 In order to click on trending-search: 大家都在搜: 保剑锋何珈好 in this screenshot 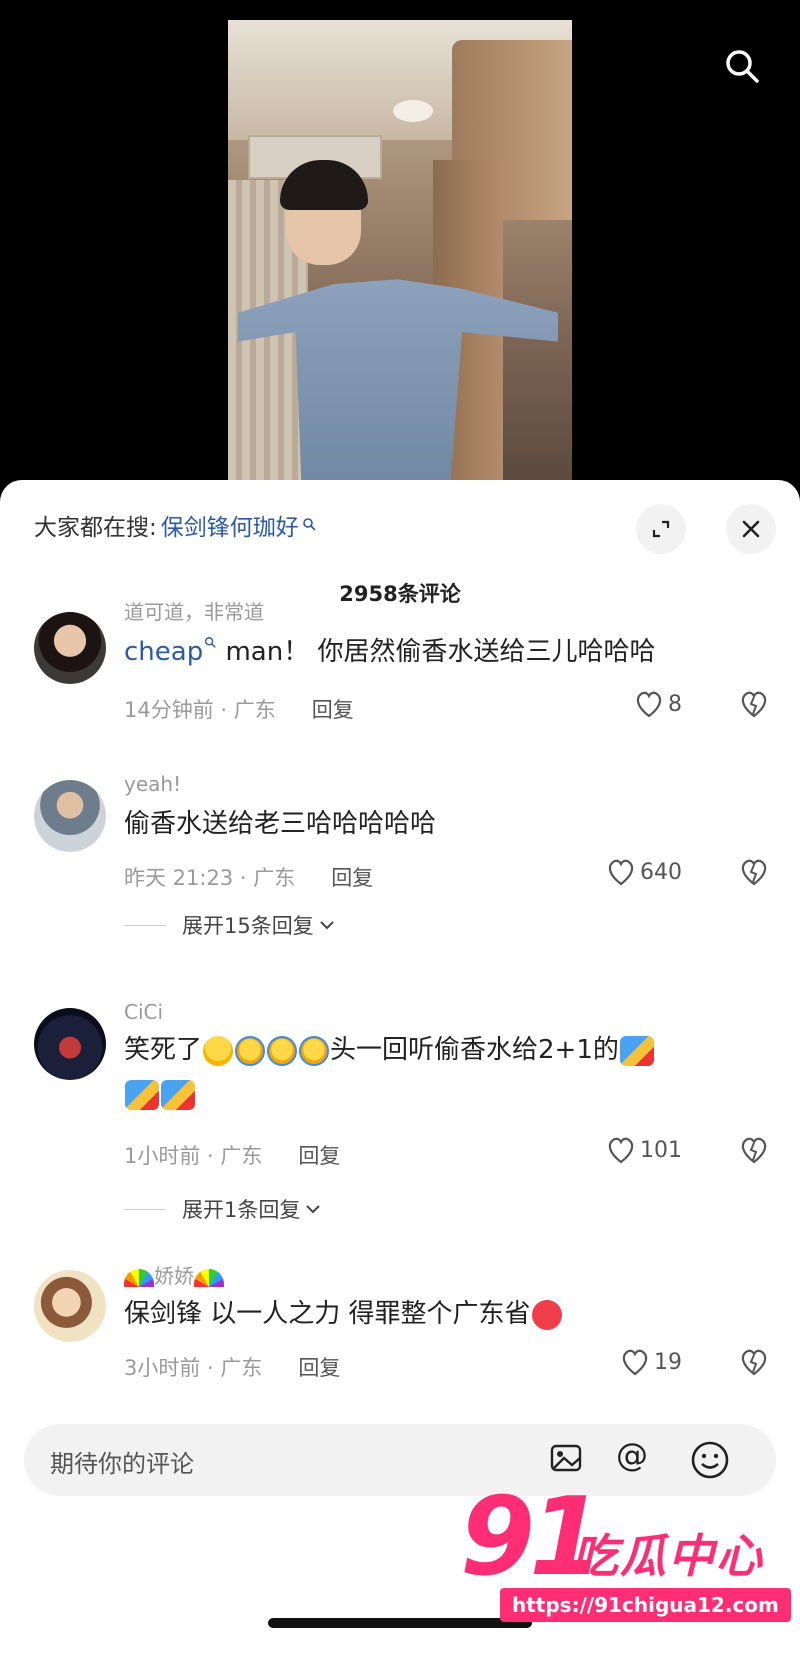, I will do `click(175, 525)`.